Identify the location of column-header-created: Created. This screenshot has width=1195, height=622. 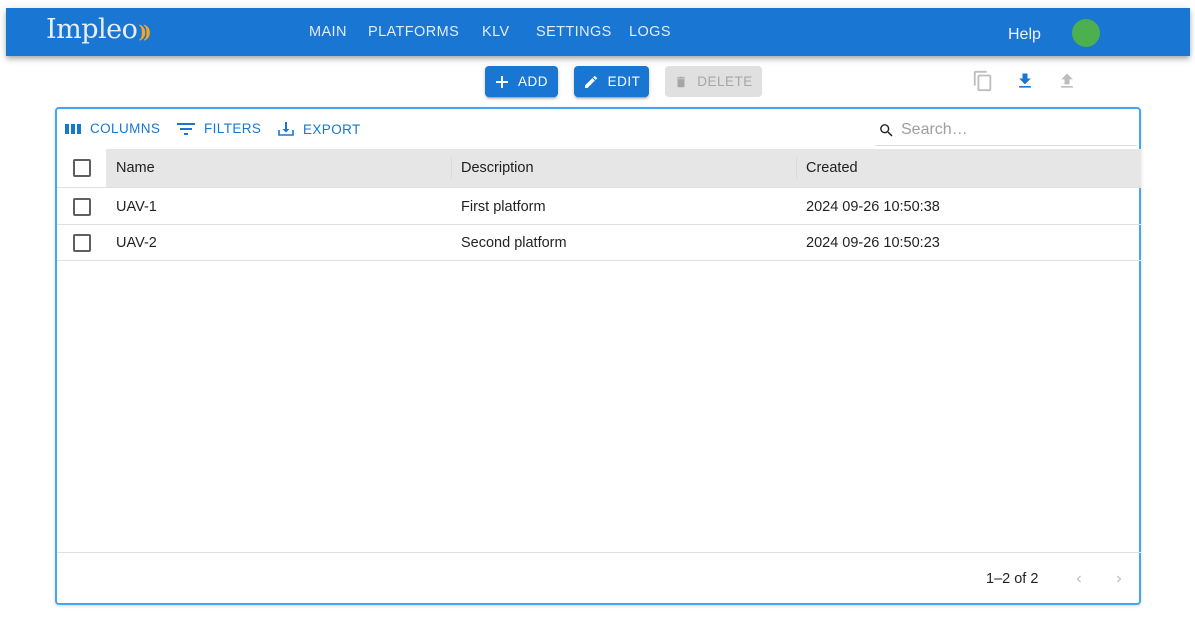
(832, 168).